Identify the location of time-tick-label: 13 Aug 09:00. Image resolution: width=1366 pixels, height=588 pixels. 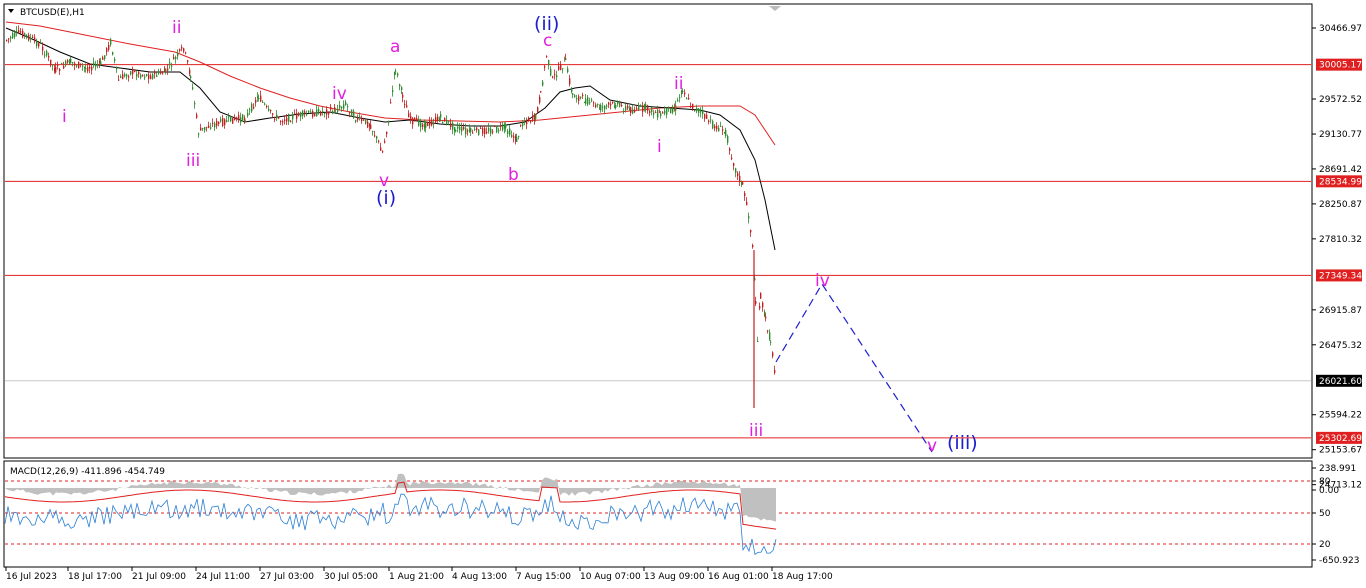
(674, 577).